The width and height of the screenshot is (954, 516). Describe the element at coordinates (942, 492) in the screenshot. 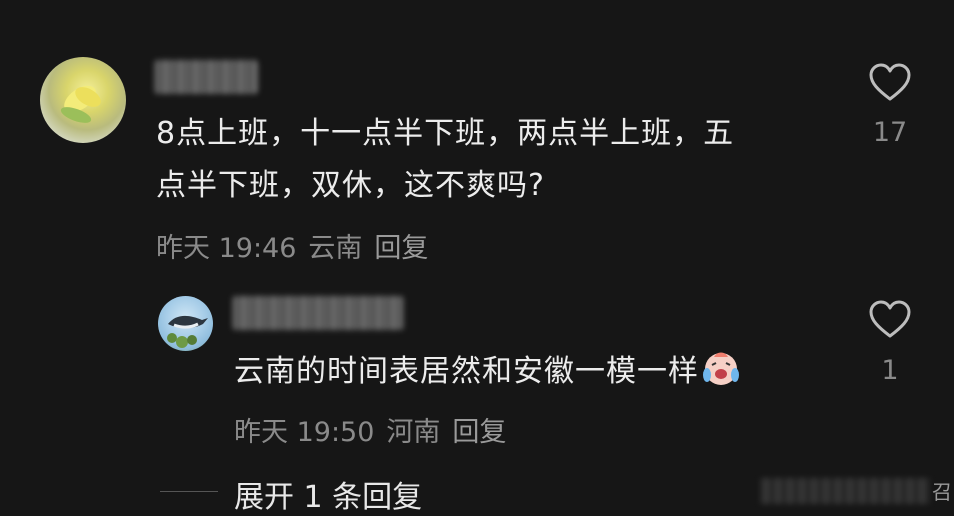

I see `edge-text: 召` at that location.